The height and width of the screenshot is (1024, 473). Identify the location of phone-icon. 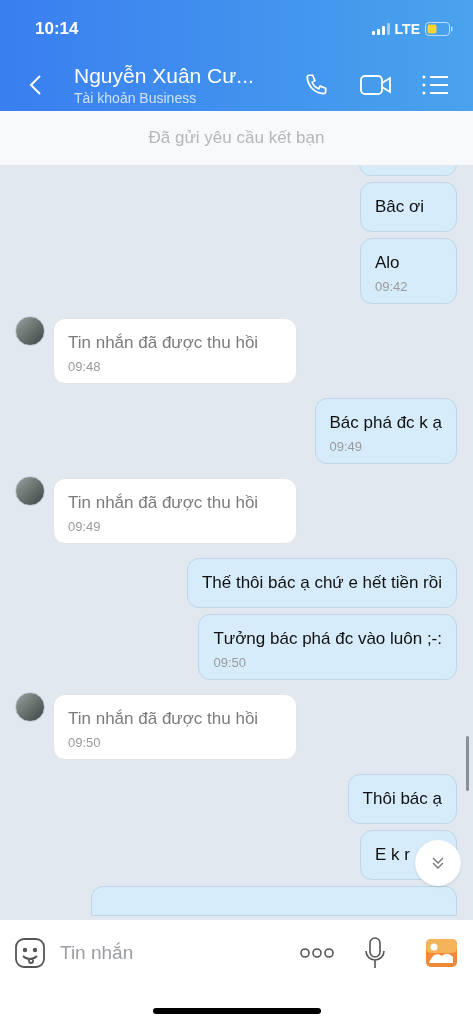
(317, 84).